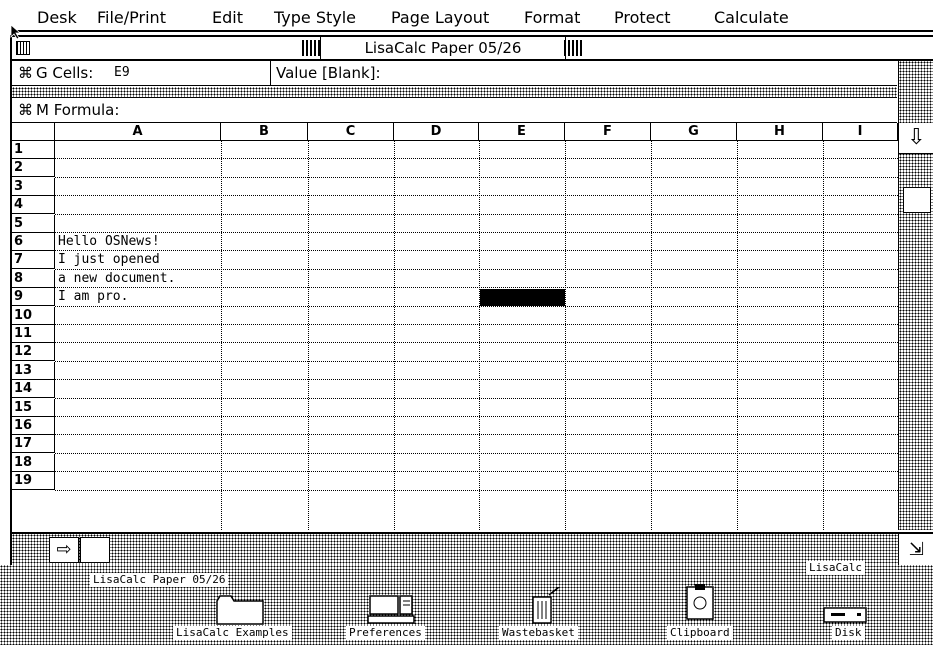 The height and width of the screenshot is (645, 933). I want to click on row-header-17: 17, so click(33, 444).